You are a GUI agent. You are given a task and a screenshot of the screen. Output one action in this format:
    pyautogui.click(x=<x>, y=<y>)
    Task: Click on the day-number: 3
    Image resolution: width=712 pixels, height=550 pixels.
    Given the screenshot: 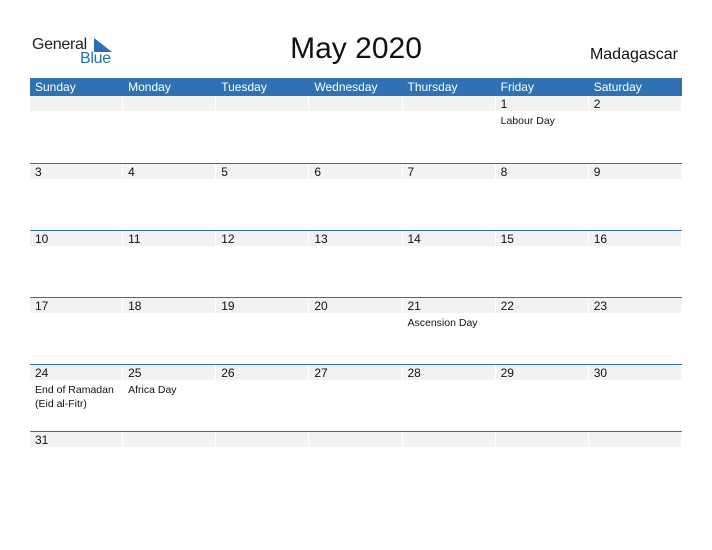 What is the action you would take?
    pyautogui.click(x=38, y=172)
    